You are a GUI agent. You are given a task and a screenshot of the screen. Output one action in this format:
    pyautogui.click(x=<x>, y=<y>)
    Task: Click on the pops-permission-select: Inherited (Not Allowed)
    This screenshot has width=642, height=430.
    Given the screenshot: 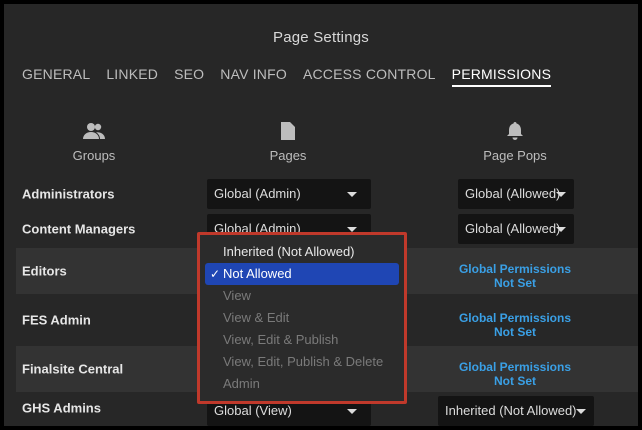 What is the action you would take?
    pyautogui.click(x=516, y=411)
    